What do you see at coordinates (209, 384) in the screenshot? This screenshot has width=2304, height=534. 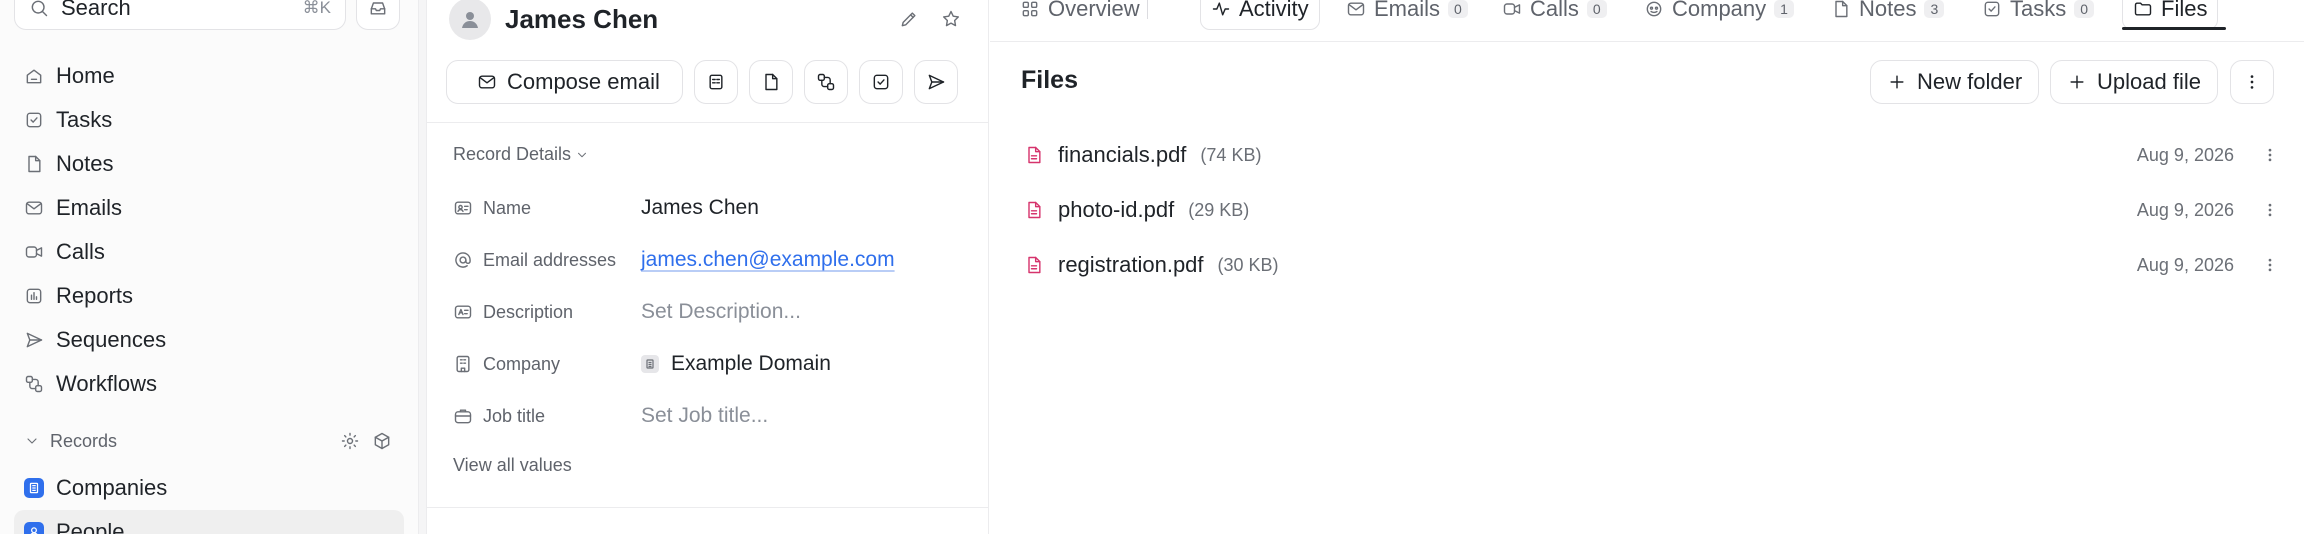 I see `sidebar-item-workflows: Workflows` at bounding box center [209, 384].